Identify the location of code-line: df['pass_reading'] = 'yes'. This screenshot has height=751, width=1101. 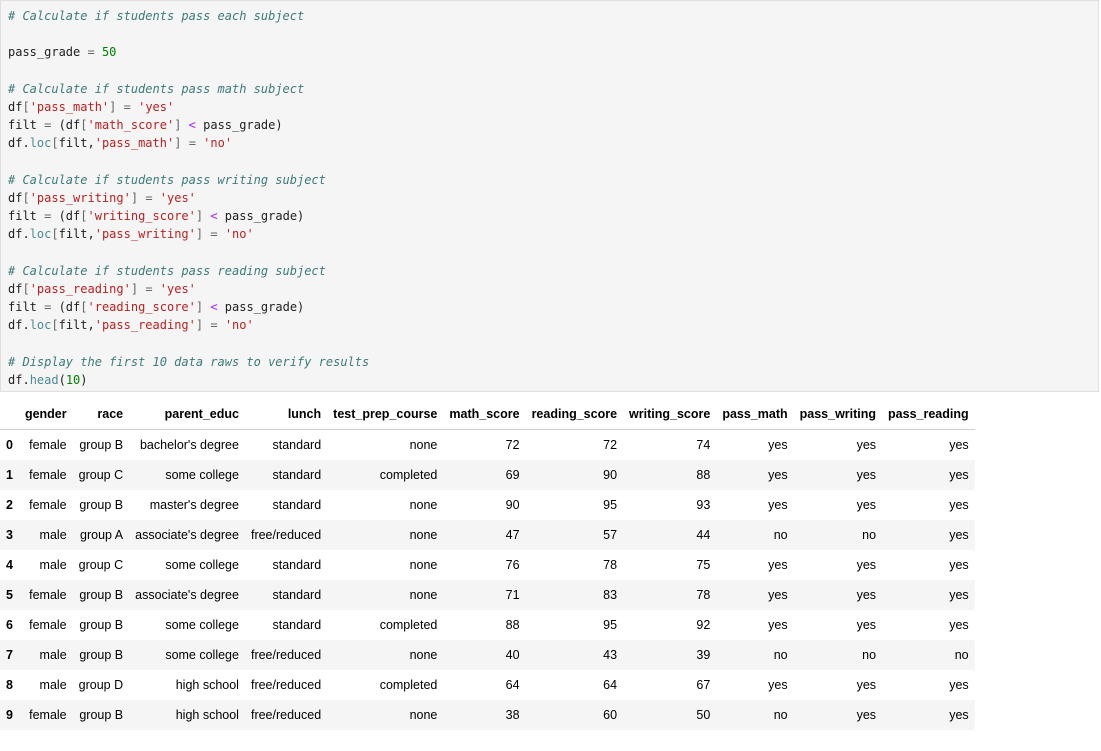
(102, 289).